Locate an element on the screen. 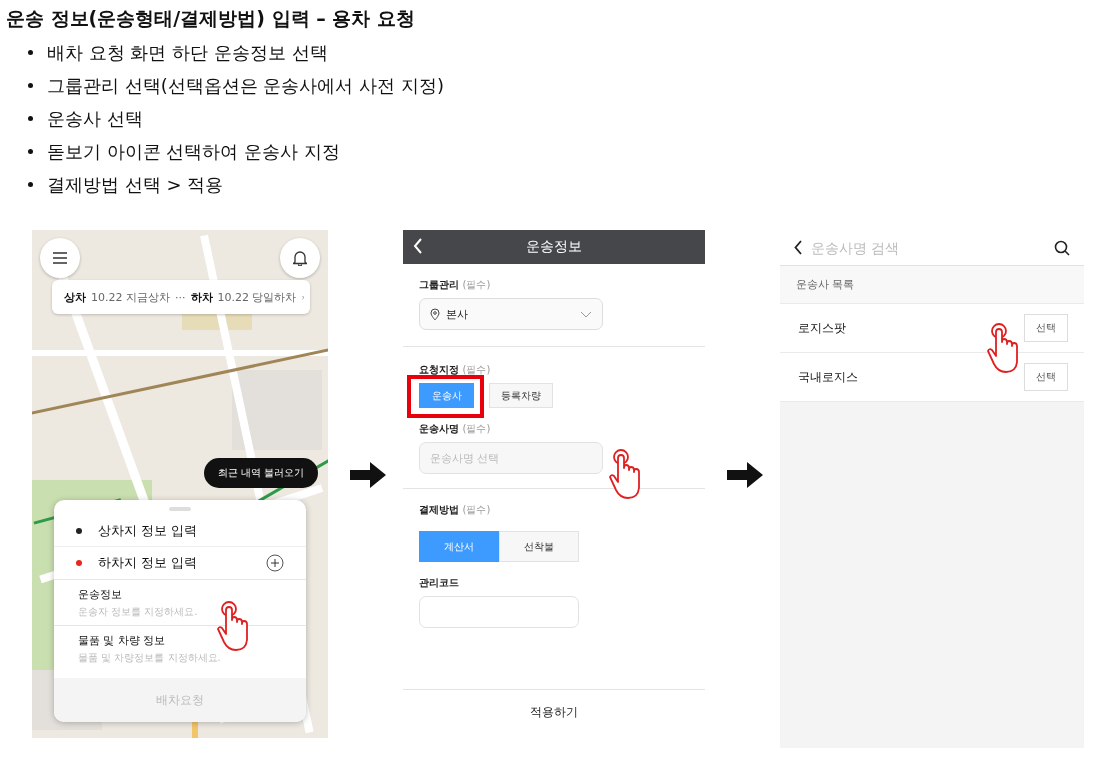 The image size is (1119, 765). field-label: 결제방법 (필수) is located at coordinates (455, 510).